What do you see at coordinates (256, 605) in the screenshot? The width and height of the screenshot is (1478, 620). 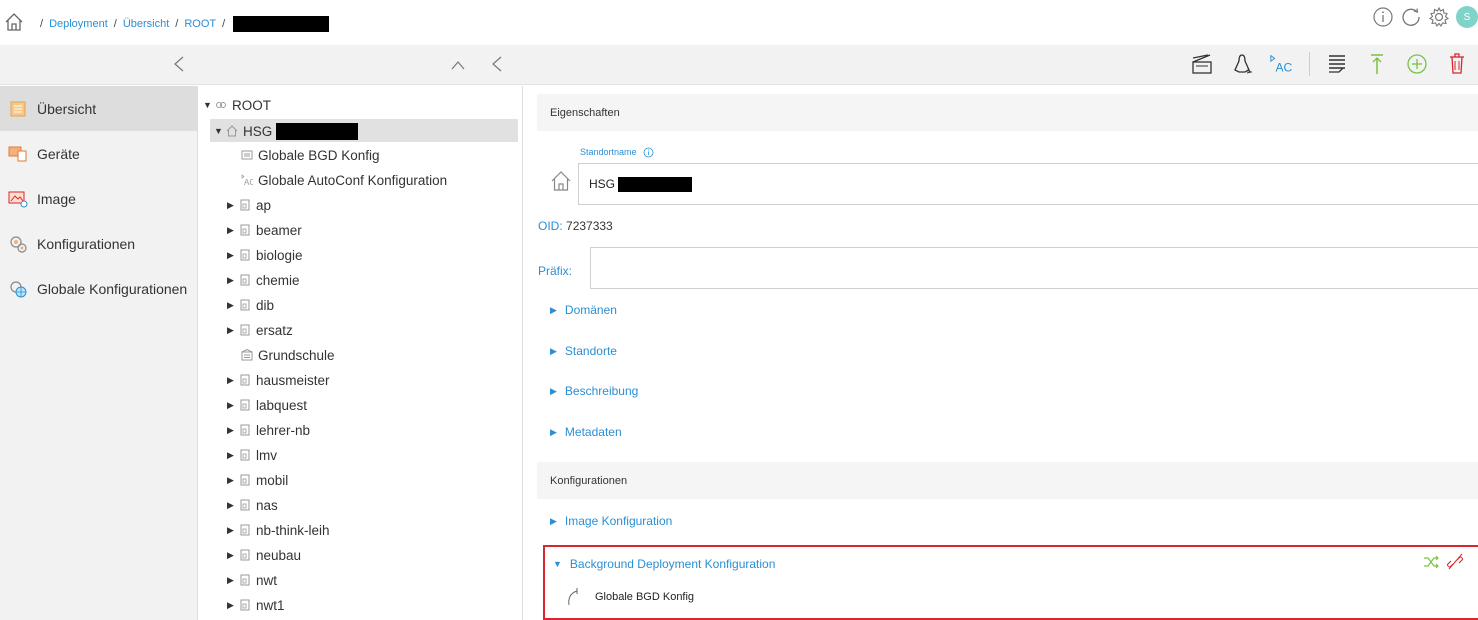 I see `tree-node-nwt1: ▶ nwt1` at bounding box center [256, 605].